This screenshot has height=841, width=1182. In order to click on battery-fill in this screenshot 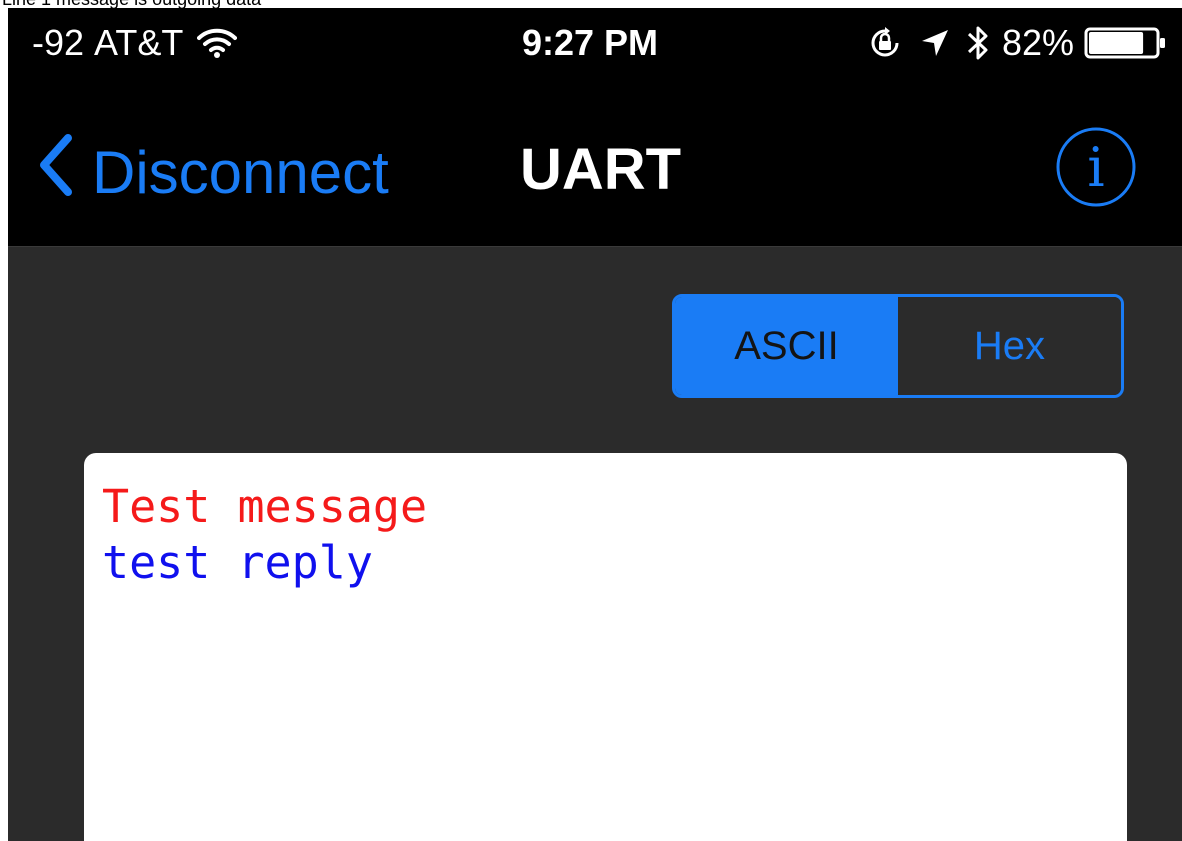, I will do `click(1116, 43)`.